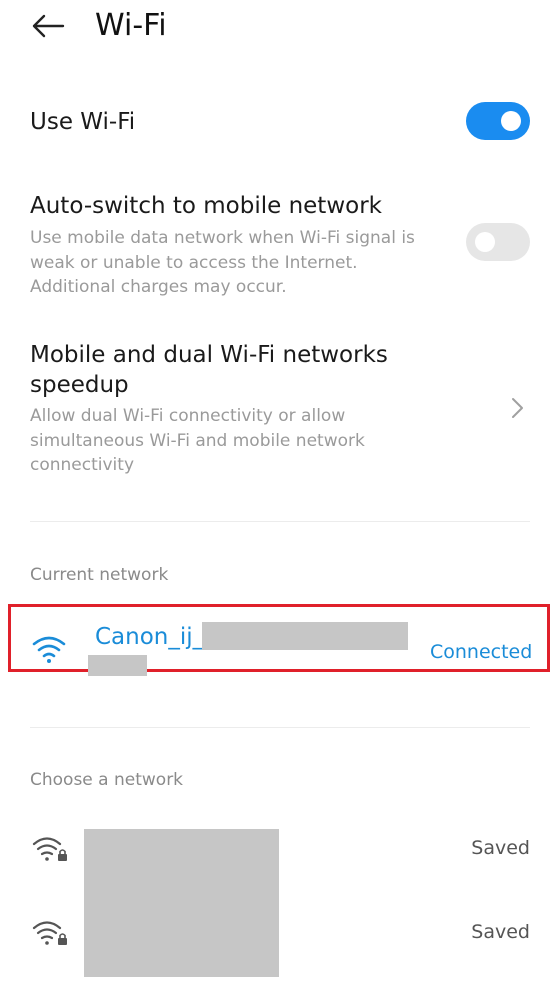 The width and height of the screenshot is (554, 983). I want to click on current-network-name: Canon_ij_, so click(150, 637).